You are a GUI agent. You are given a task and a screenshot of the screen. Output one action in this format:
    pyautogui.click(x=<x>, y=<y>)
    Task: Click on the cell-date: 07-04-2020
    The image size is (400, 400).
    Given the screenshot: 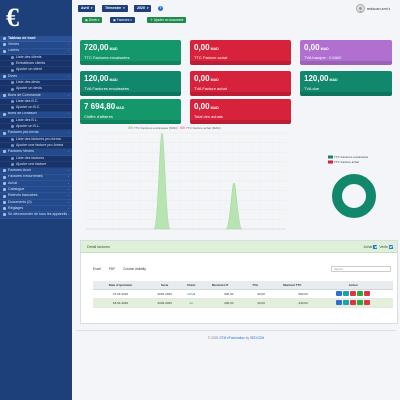 What is the action you would take?
    pyautogui.click(x=120, y=294)
    